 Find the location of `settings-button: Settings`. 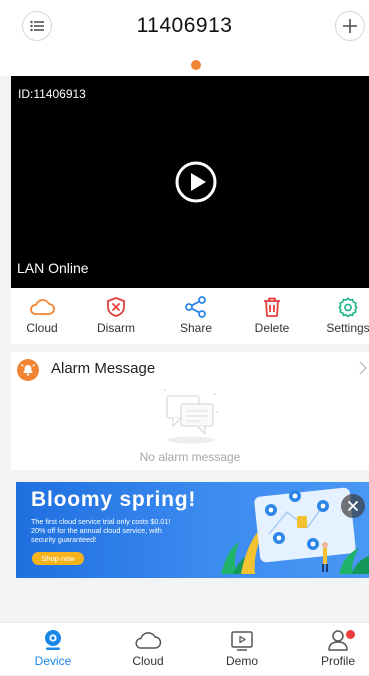

settings-button: Settings is located at coordinates (343, 316).